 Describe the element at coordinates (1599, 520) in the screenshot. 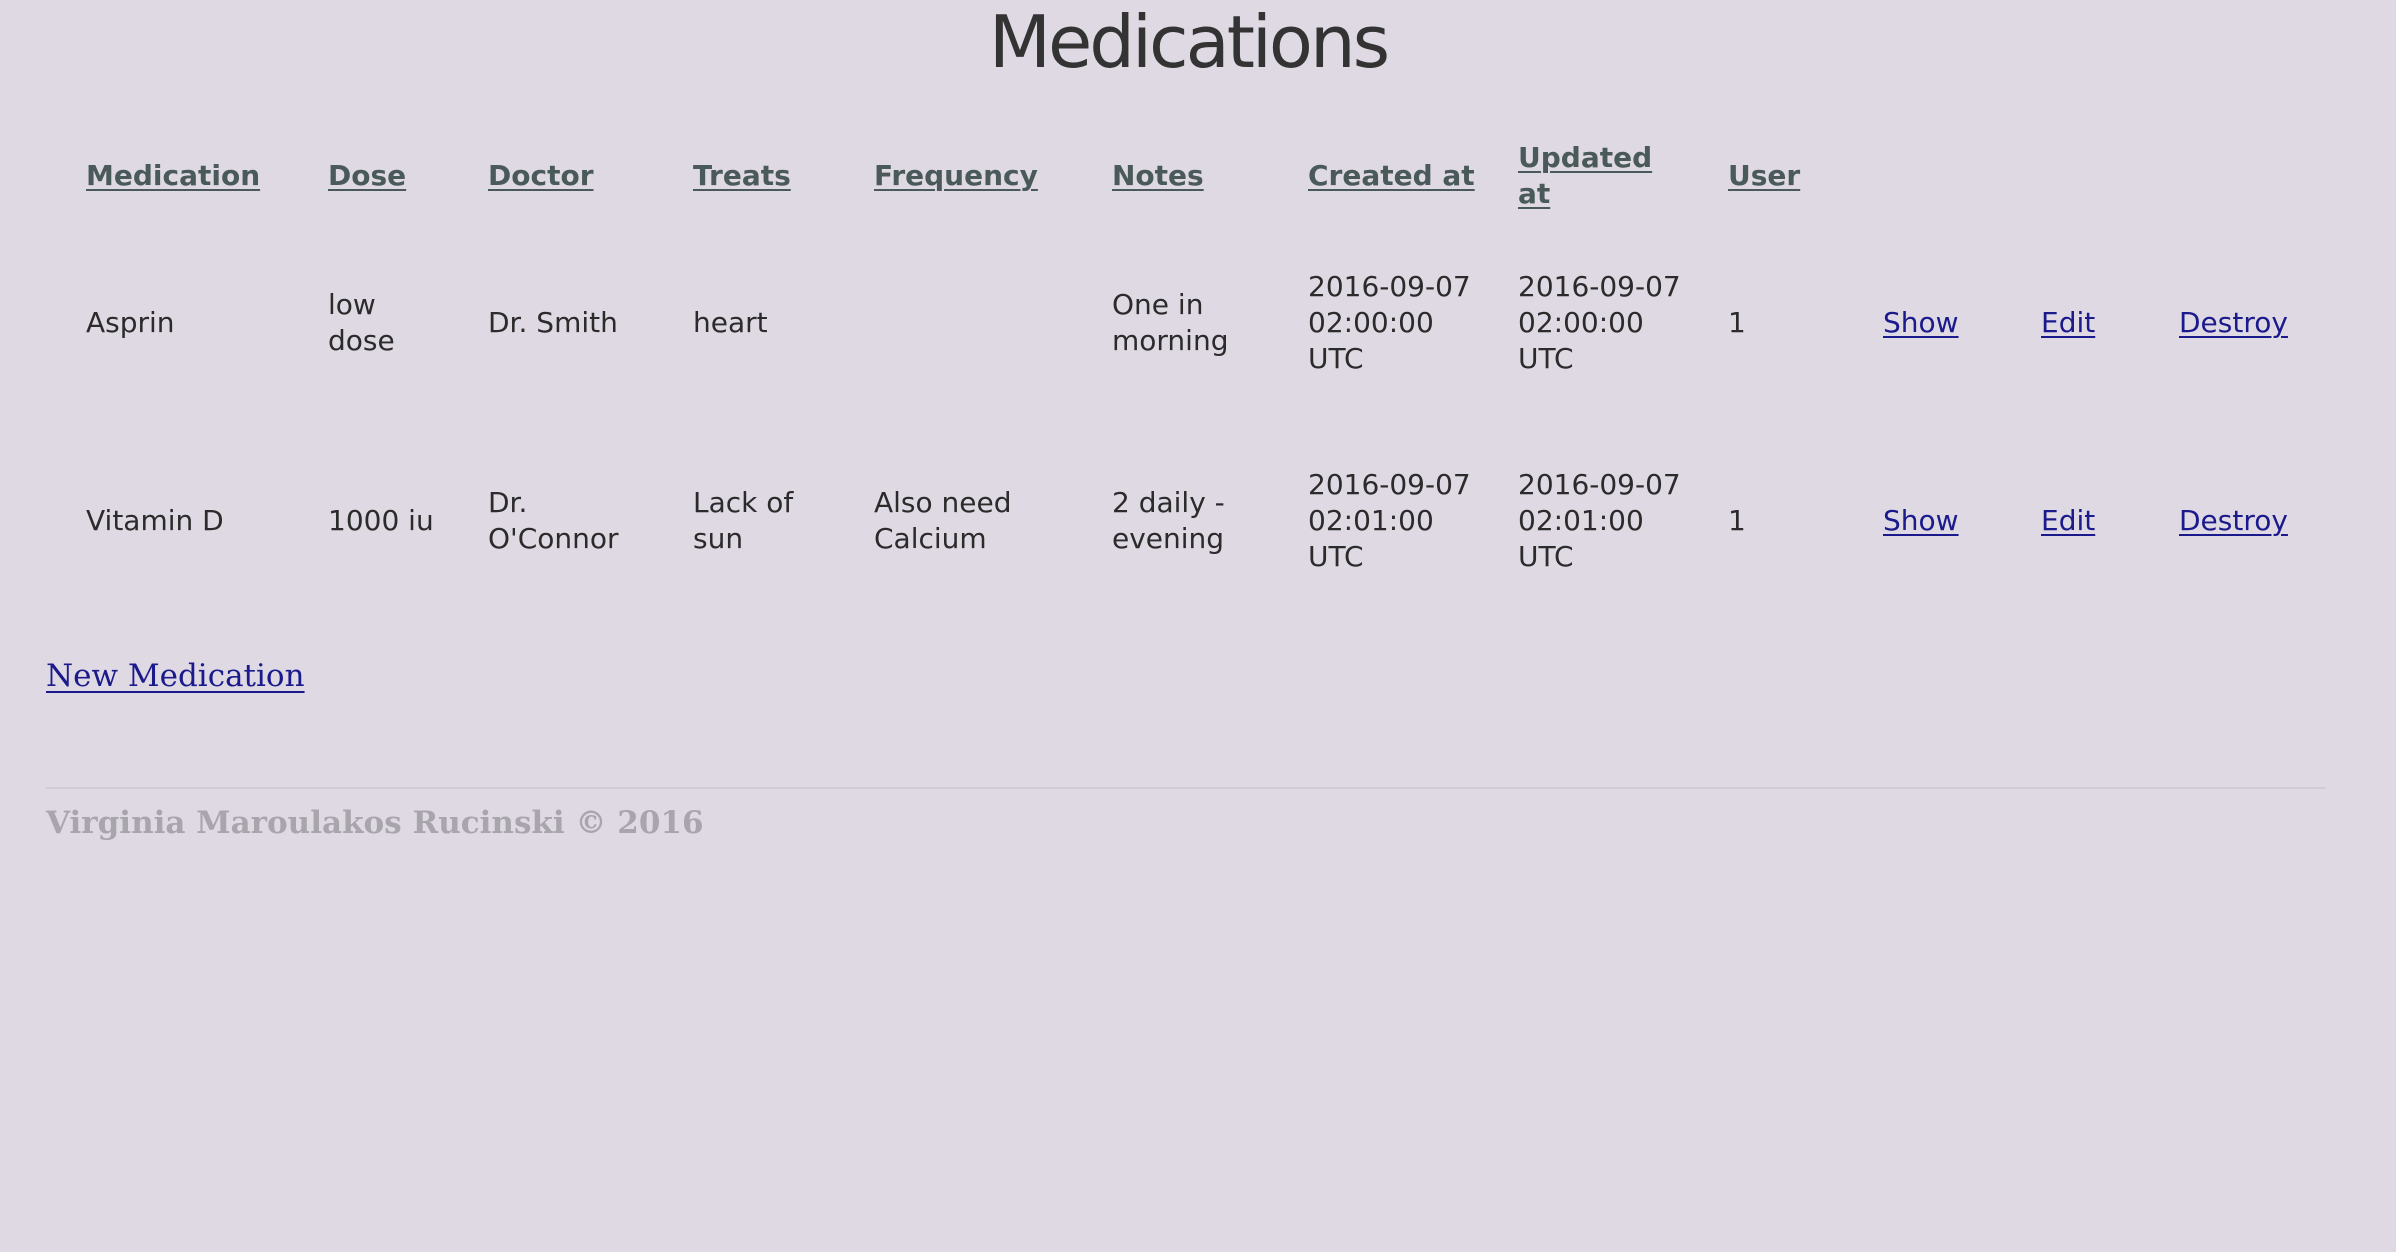

I see `cell-updated-at: 2016-09-07 02:01:00 UTC` at that location.